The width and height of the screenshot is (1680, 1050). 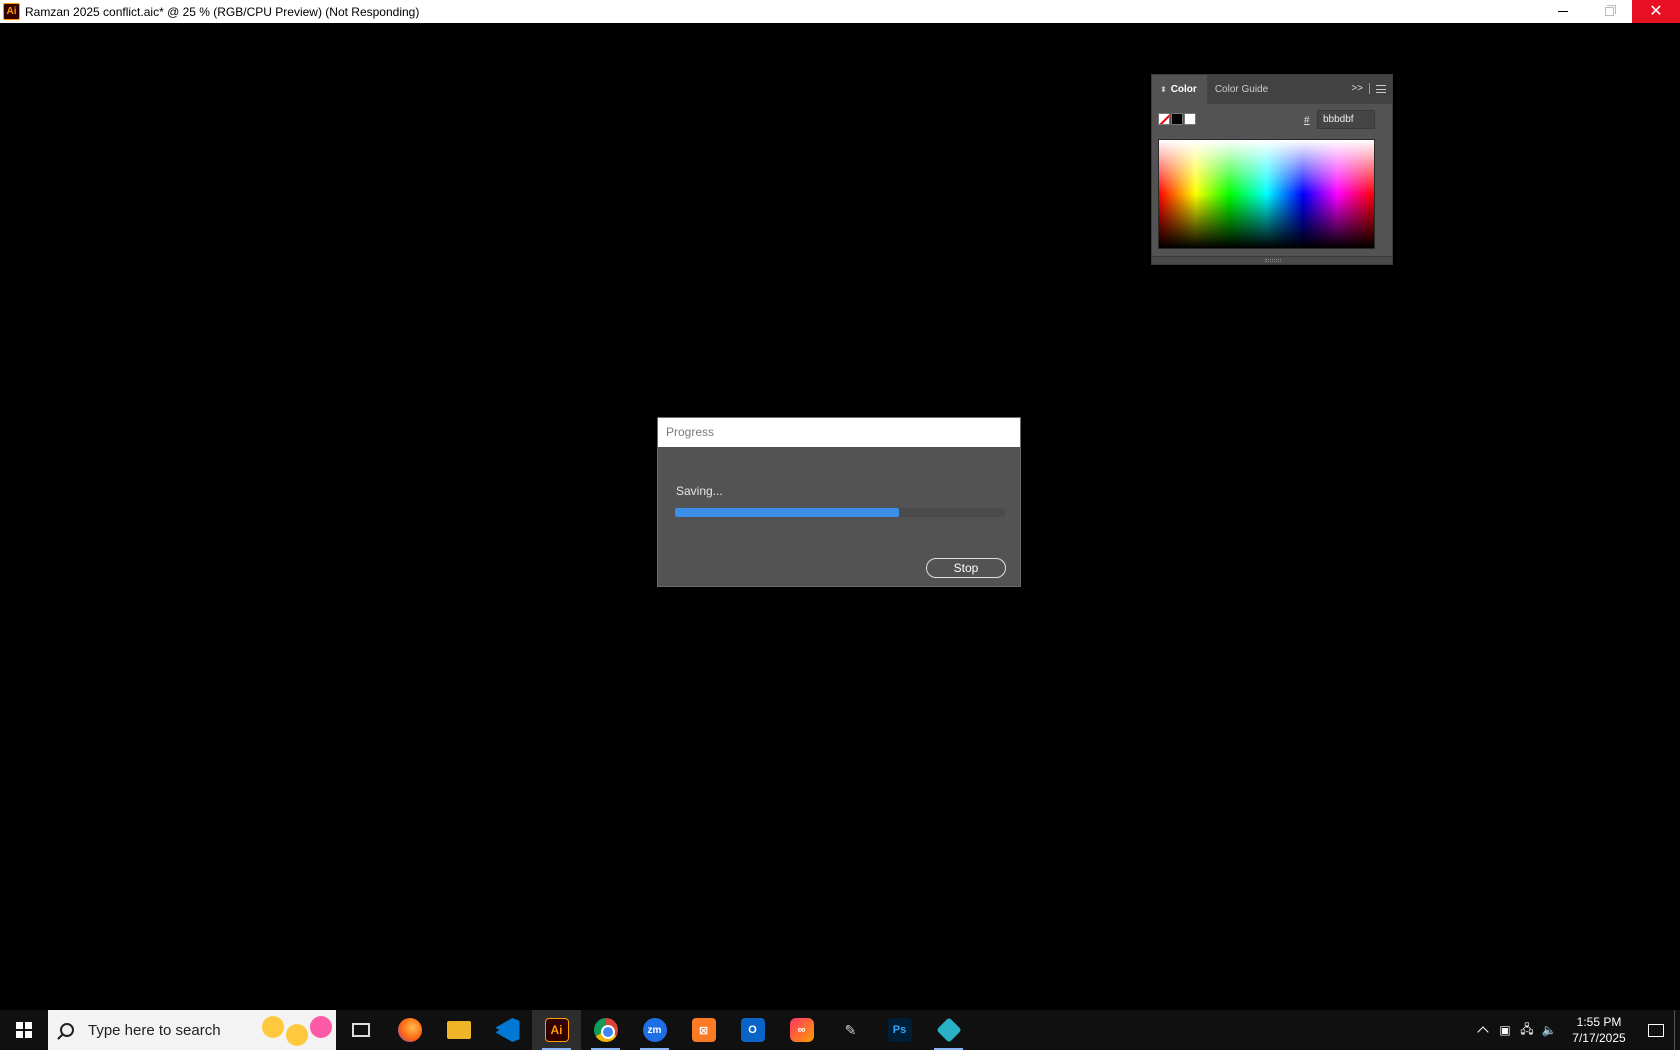 What do you see at coordinates (1599, 1038) in the screenshot?
I see `clock-date: 7/17/2025` at bounding box center [1599, 1038].